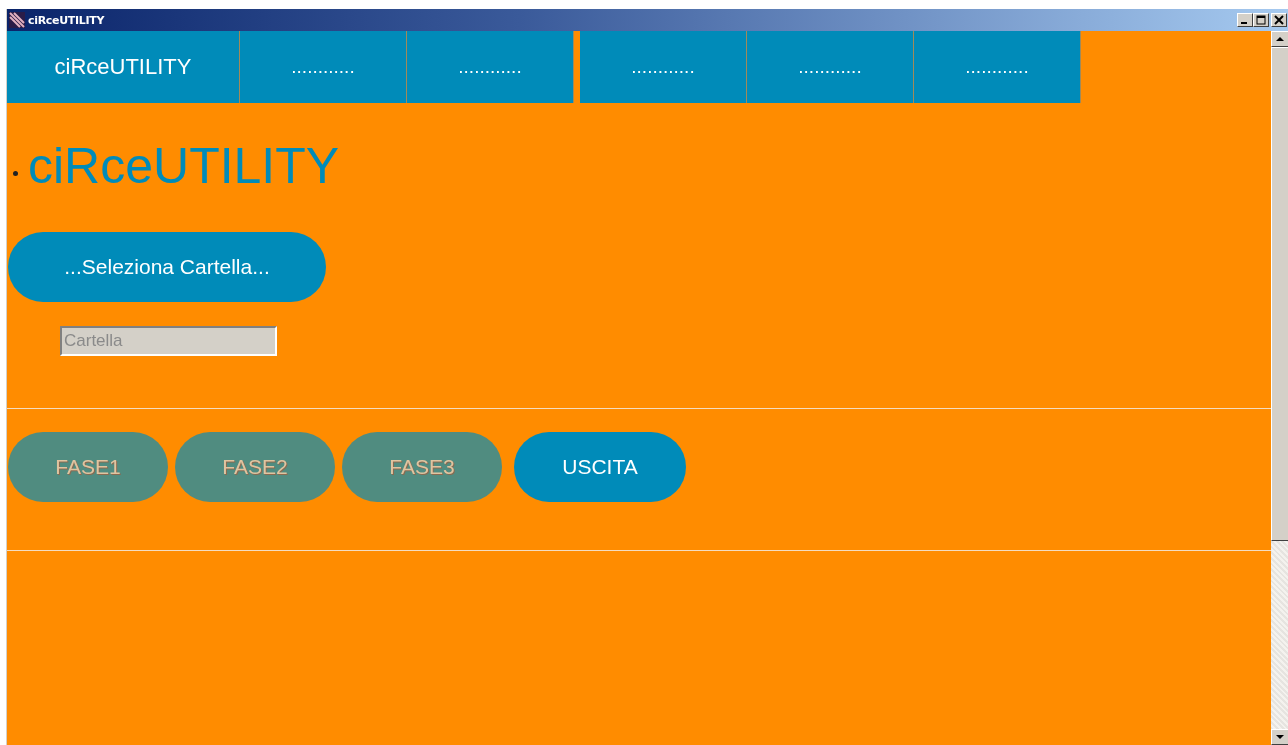 Image resolution: width=1288 pixels, height=745 pixels. I want to click on up-arrow-icon, so click(1280, 39).